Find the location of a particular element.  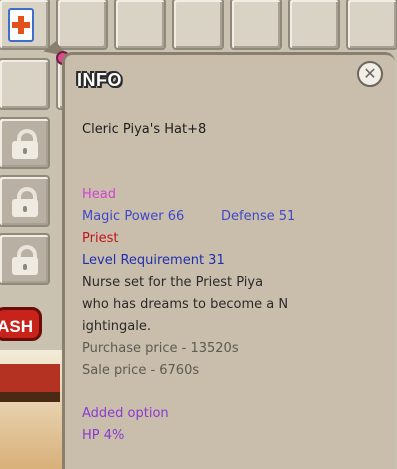

sale-price: Sale price - 6760s is located at coordinates (141, 370).